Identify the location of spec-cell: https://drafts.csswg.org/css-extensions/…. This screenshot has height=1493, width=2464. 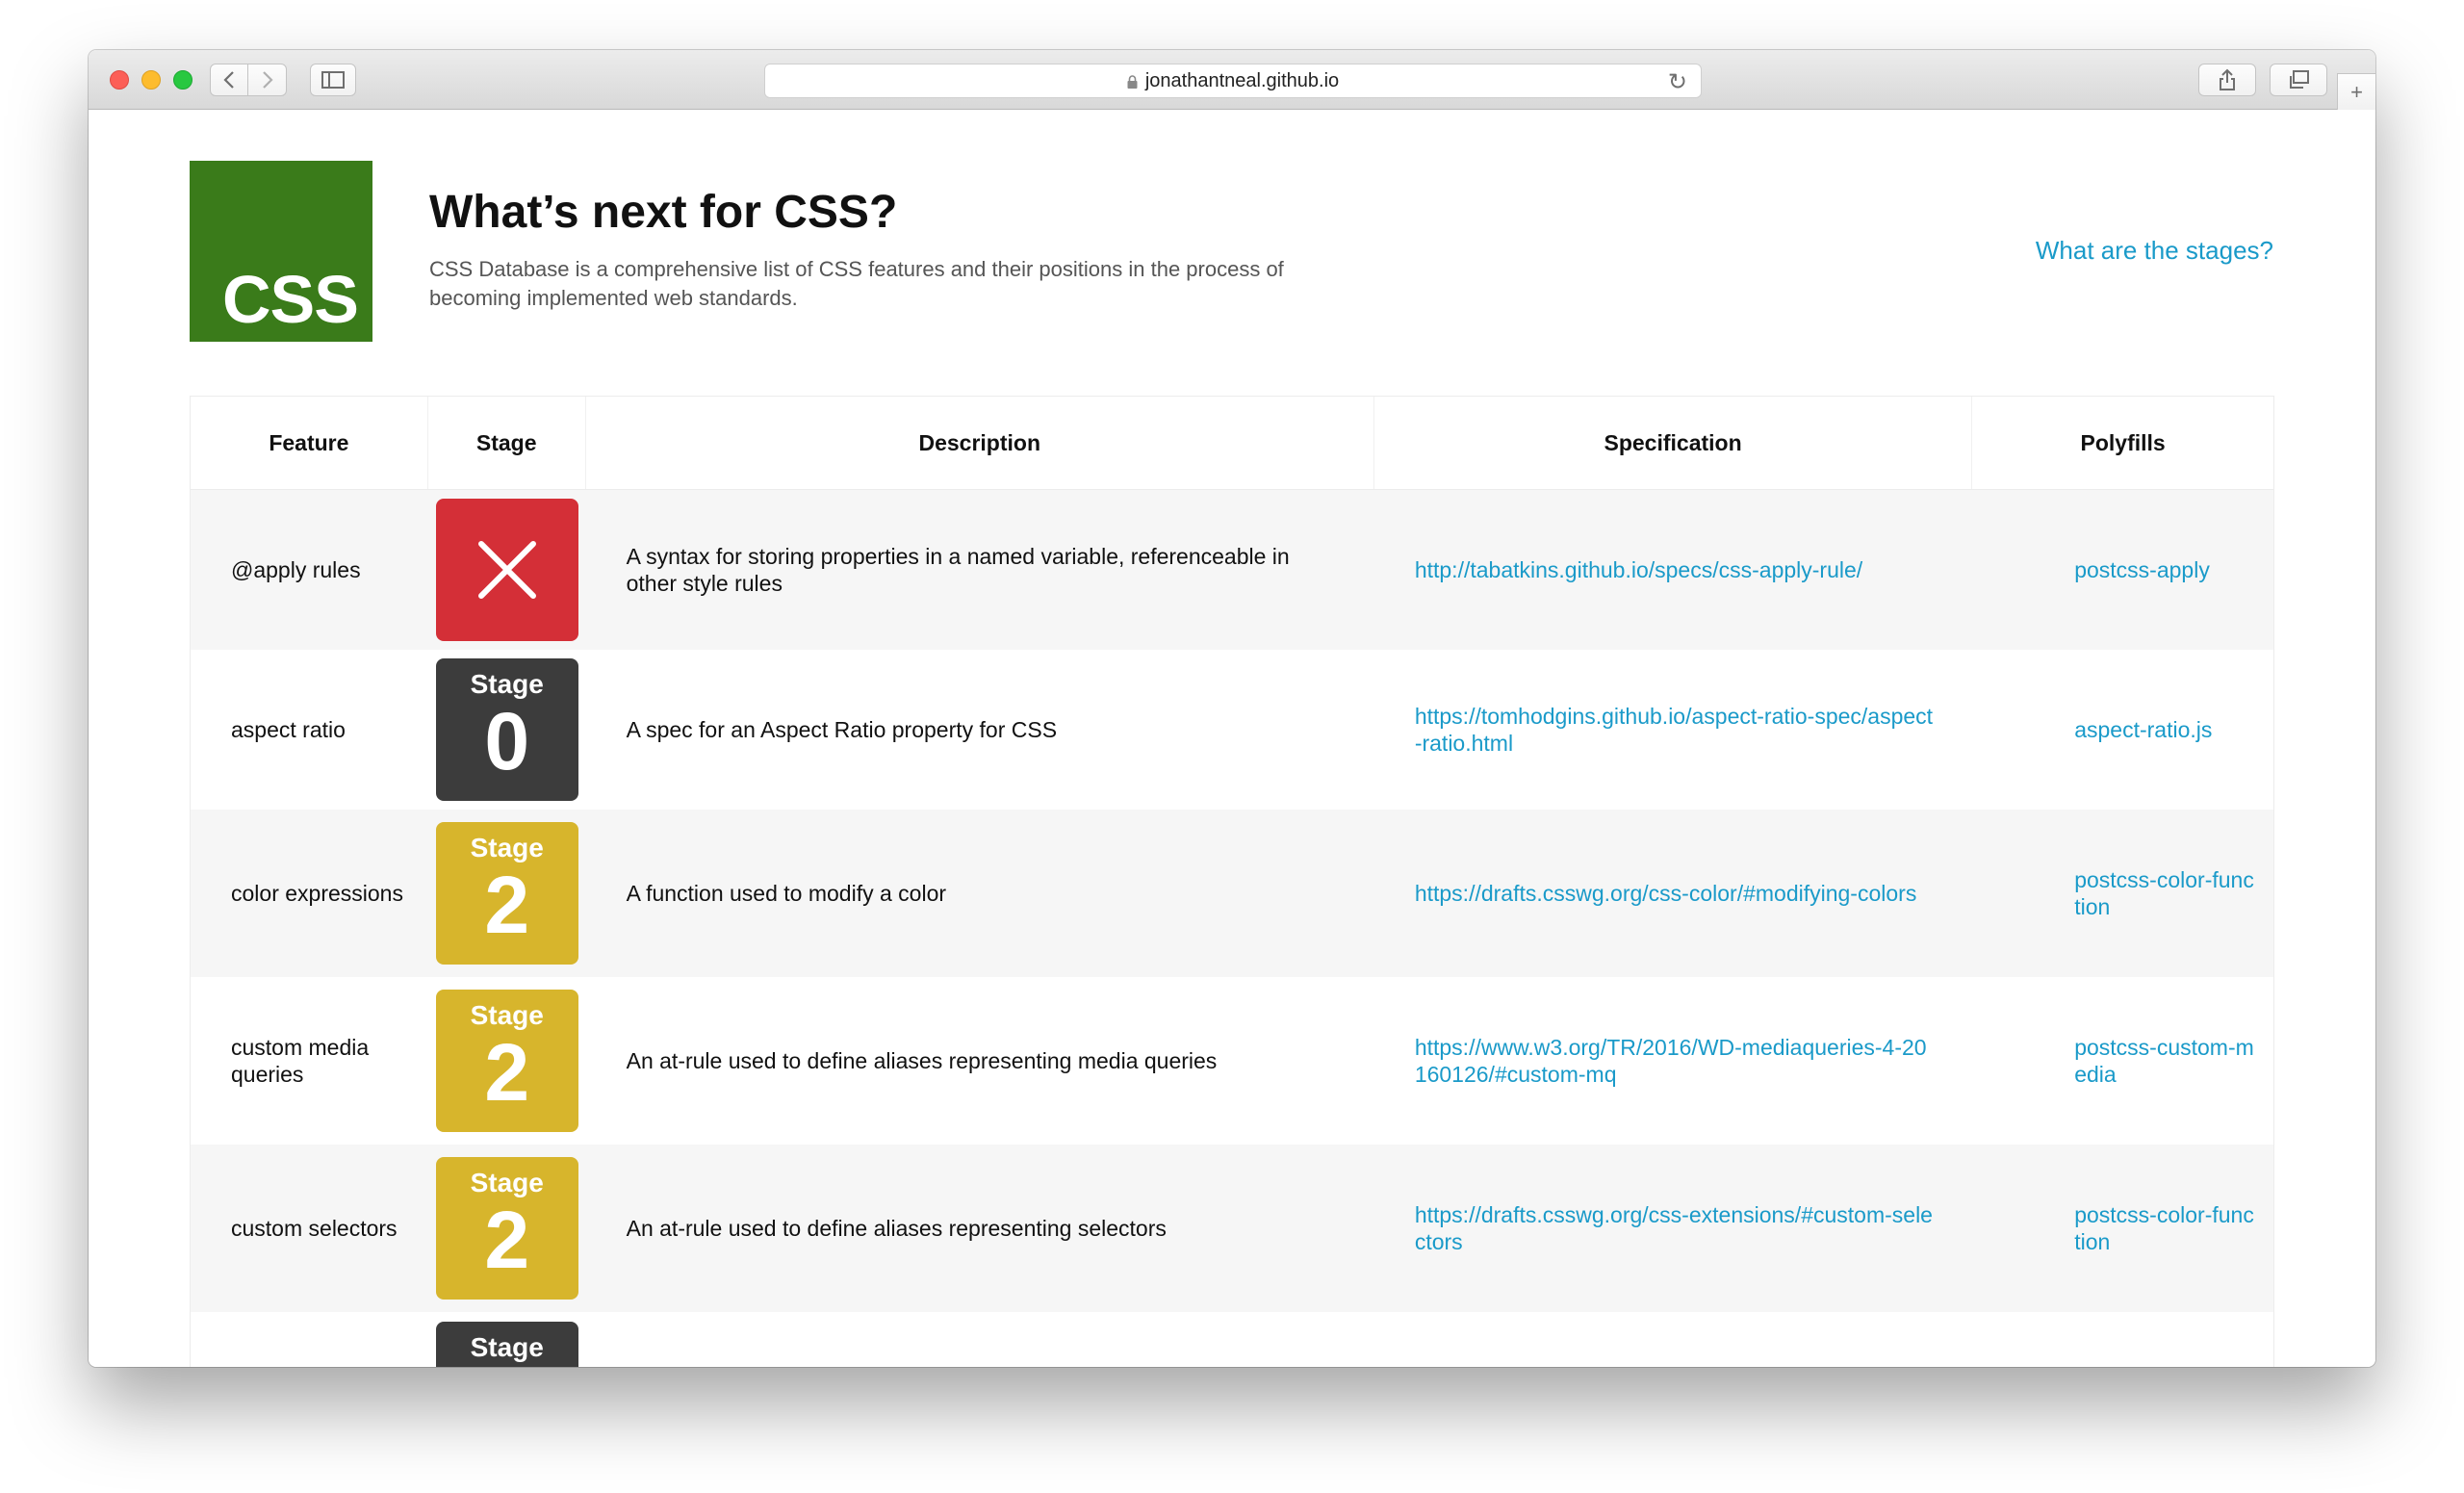
(1673, 1228).